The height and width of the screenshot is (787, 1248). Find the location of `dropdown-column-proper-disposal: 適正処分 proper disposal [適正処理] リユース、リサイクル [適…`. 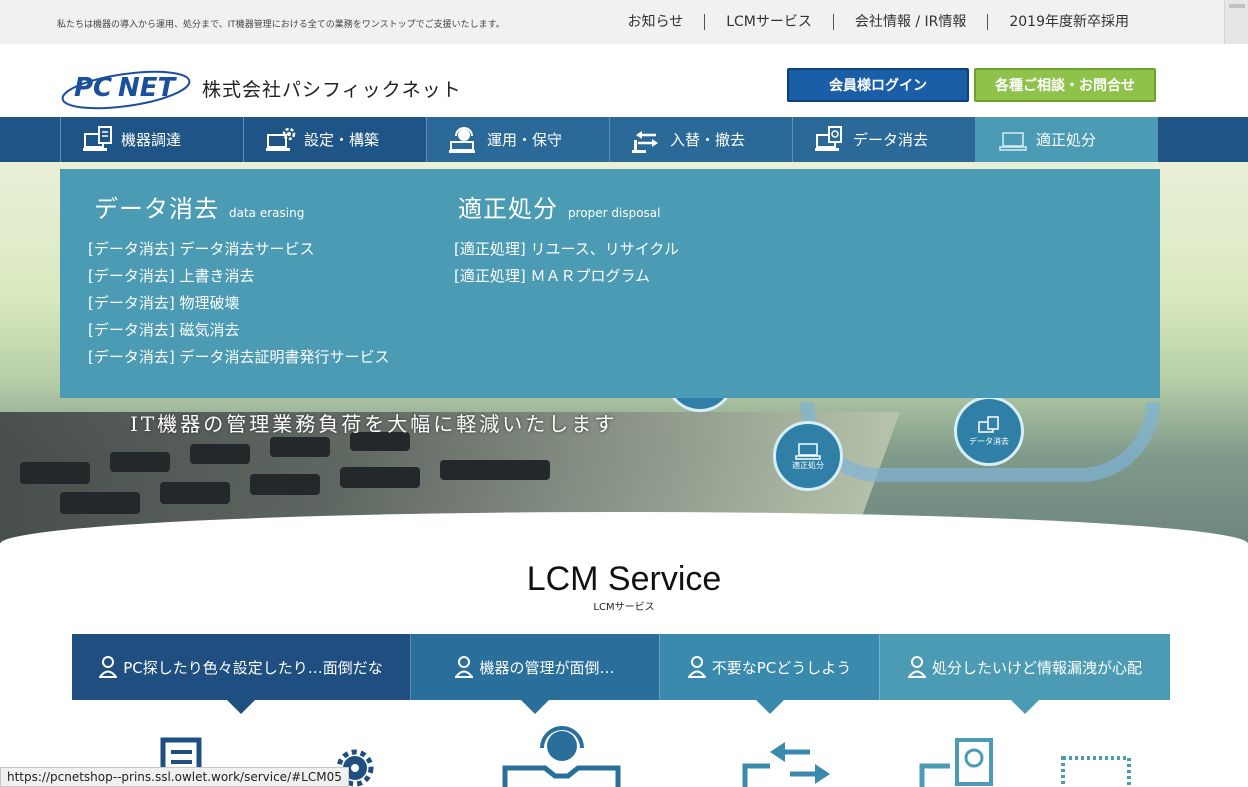

dropdown-column-proper-disposal: 適正処分 proper disposal [適正処理] リユース、リサイクル [適… is located at coordinates (566, 239).